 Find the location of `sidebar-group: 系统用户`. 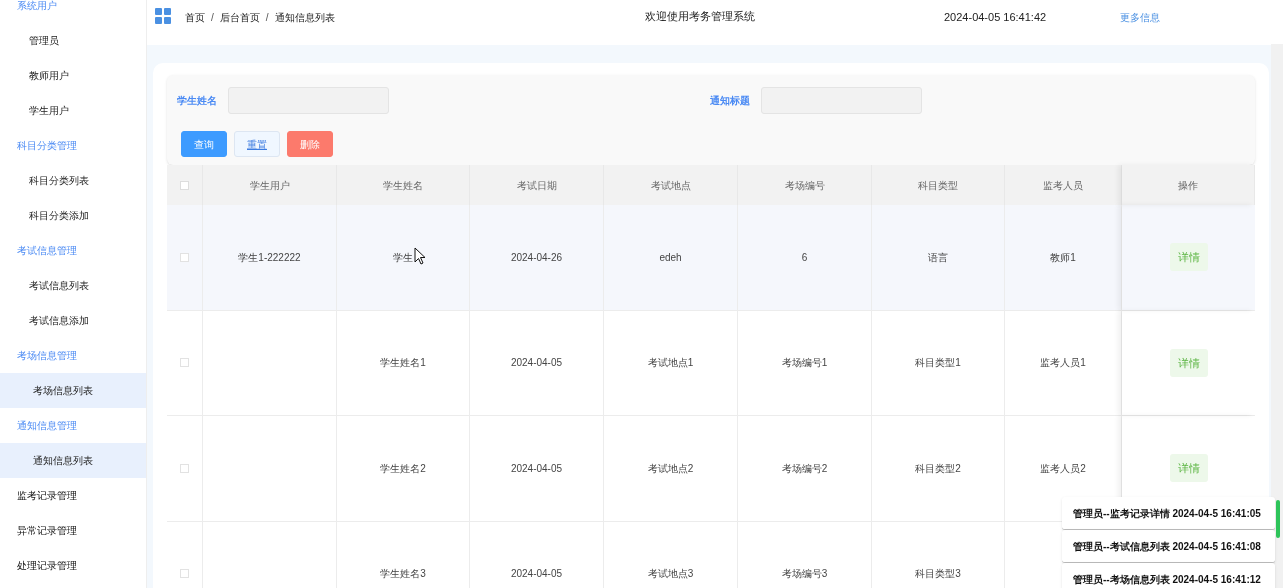

sidebar-group: 系统用户 is located at coordinates (73, 11).